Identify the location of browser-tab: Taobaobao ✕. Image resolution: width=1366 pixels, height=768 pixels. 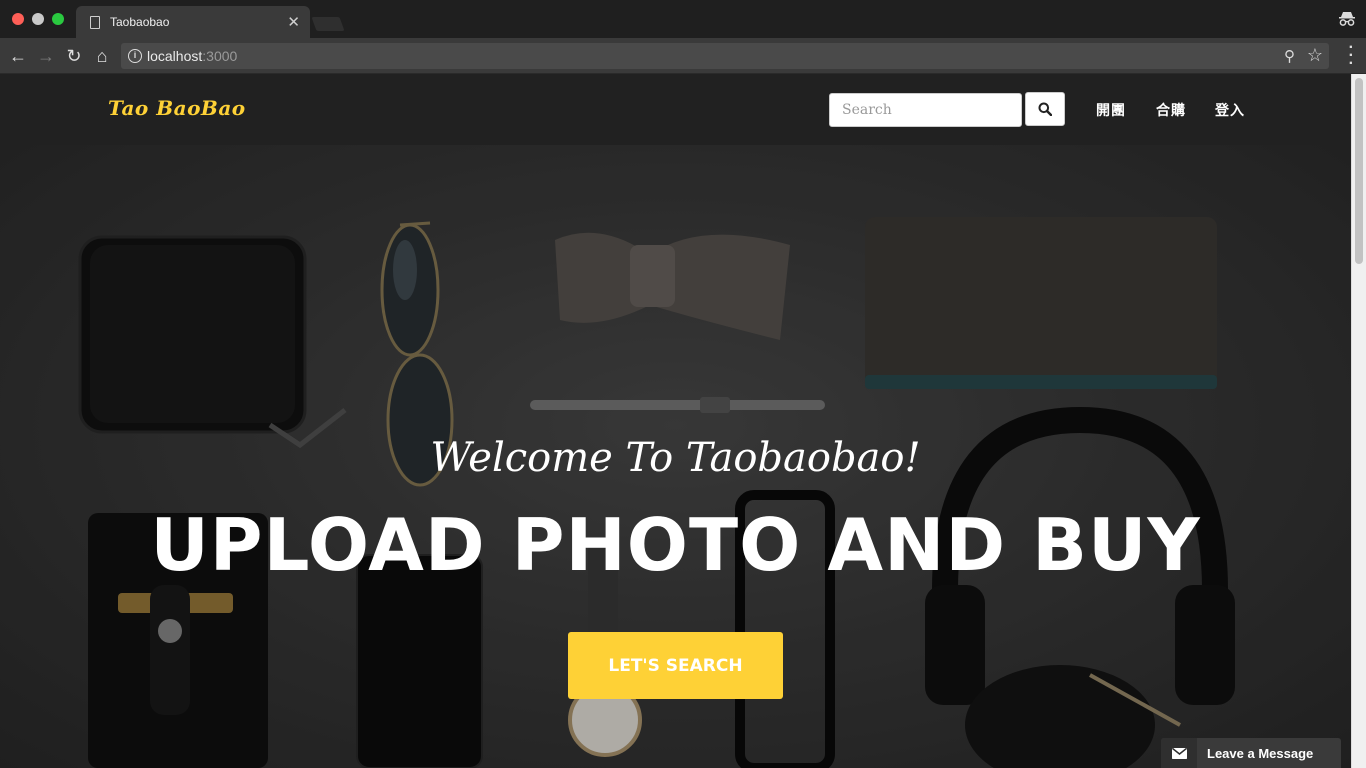
(193, 22).